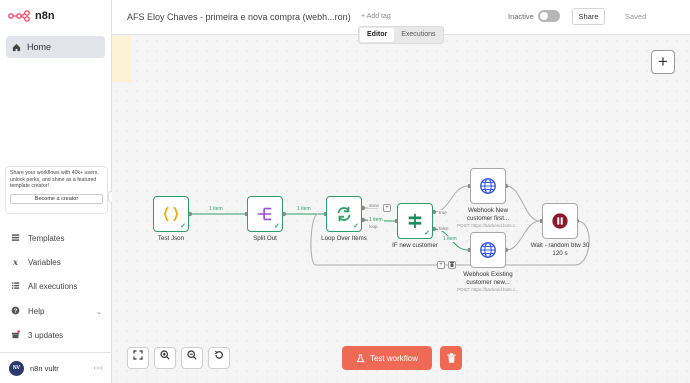  What do you see at coordinates (443, 212) in the screenshot?
I see `if-true-label: true` at bounding box center [443, 212].